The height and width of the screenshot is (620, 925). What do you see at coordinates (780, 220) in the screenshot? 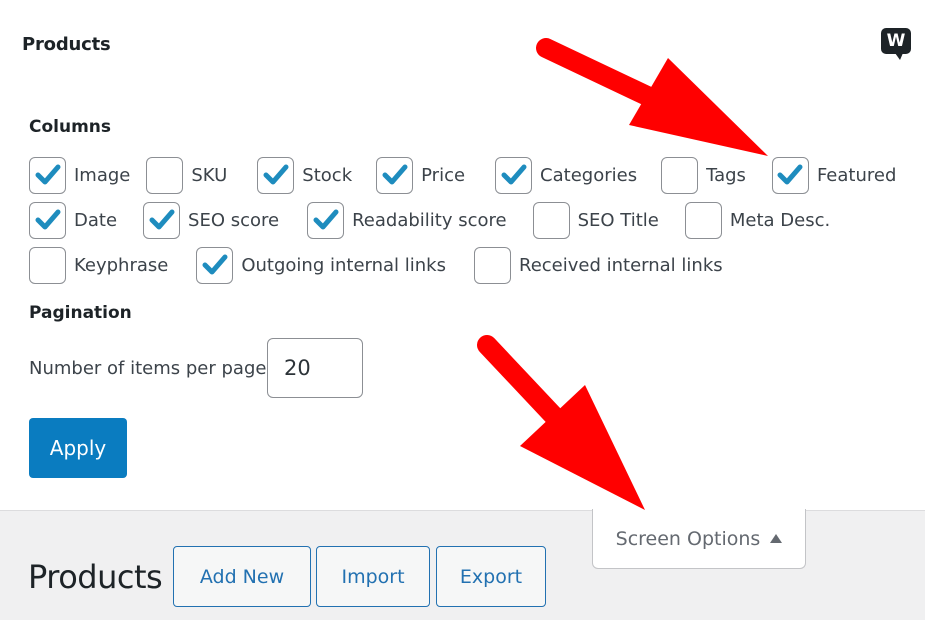
I see `checkbox-label: Meta Desc.` at bounding box center [780, 220].